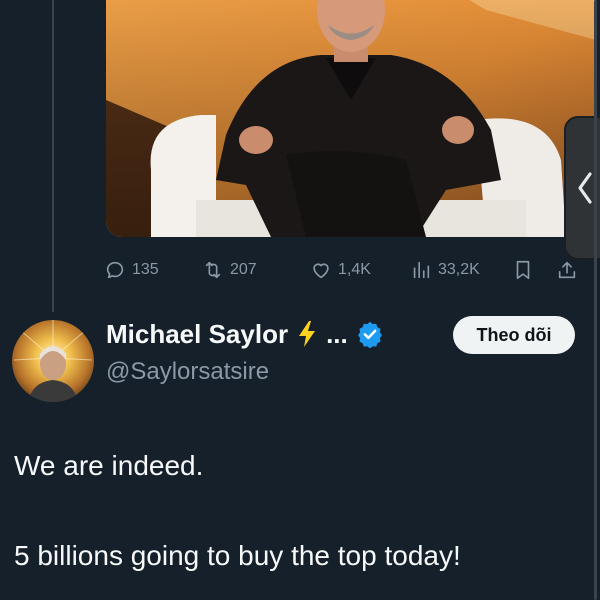 This screenshot has height=600, width=600. Describe the element at coordinates (53, 156) in the screenshot. I see `thread-connector-line` at that location.